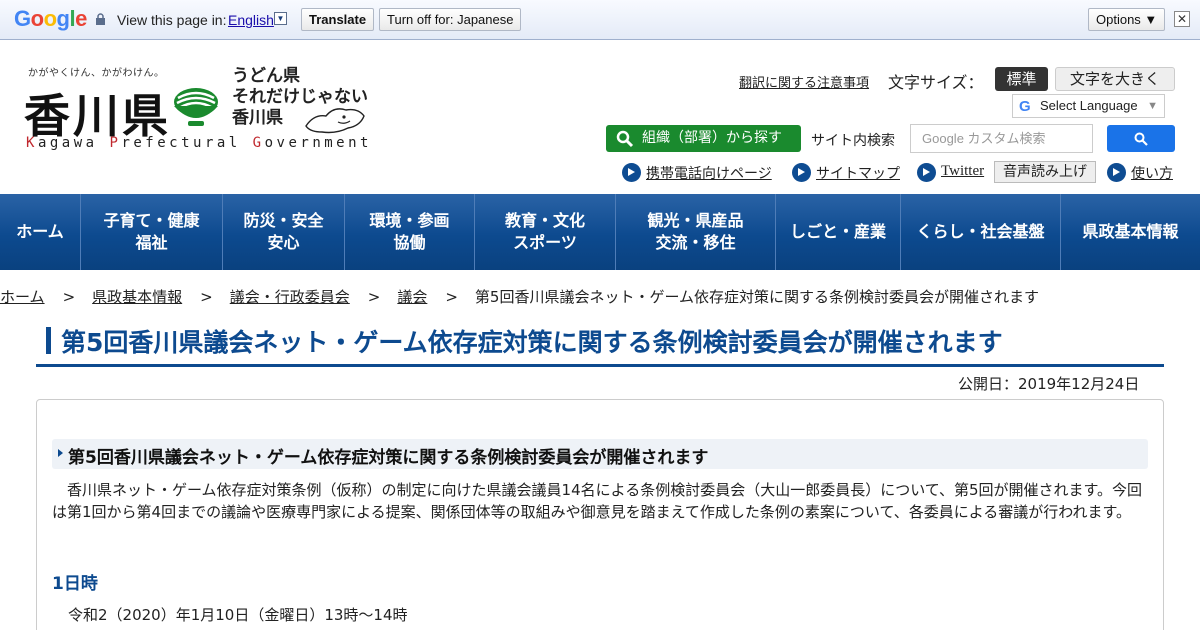  I want to click on twitter-link: Twitter, so click(962, 171).